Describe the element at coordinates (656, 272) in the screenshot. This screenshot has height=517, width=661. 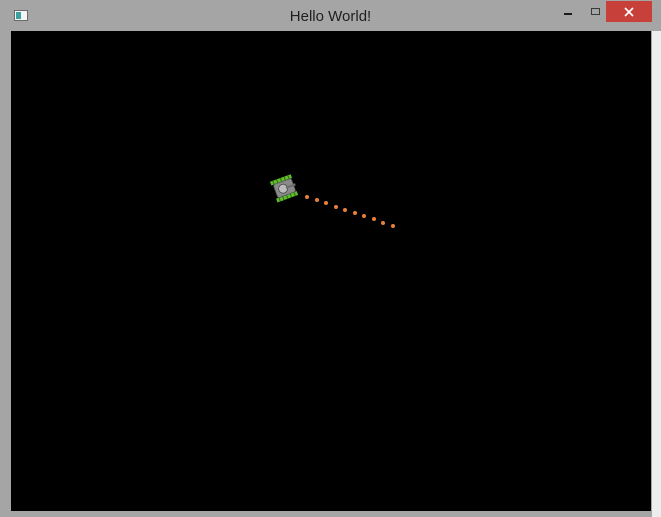
I see `background-app-sliver` at that location.